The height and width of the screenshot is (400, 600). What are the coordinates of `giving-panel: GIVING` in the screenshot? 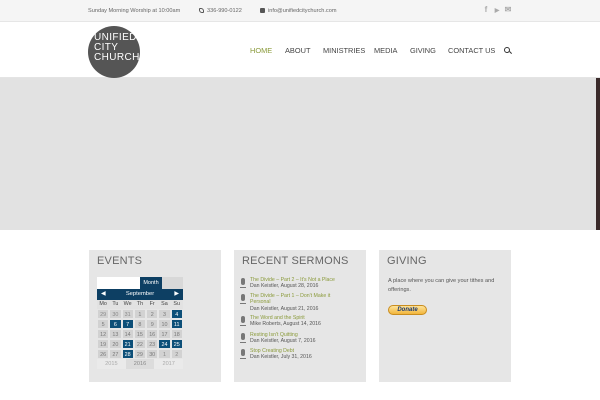 It's located at (445, 316).